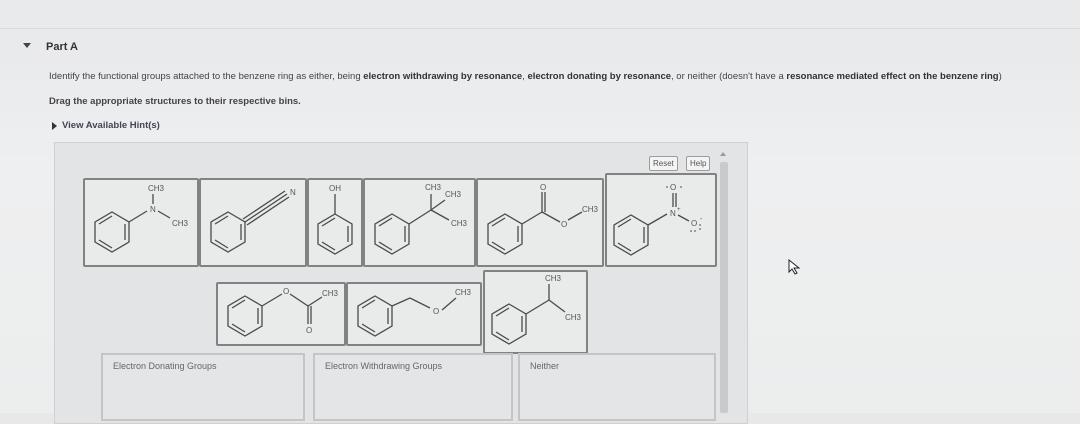 This screenshot has width=1080, height=424. I want to click on mouse-cursor-icon, so click(794, 267).